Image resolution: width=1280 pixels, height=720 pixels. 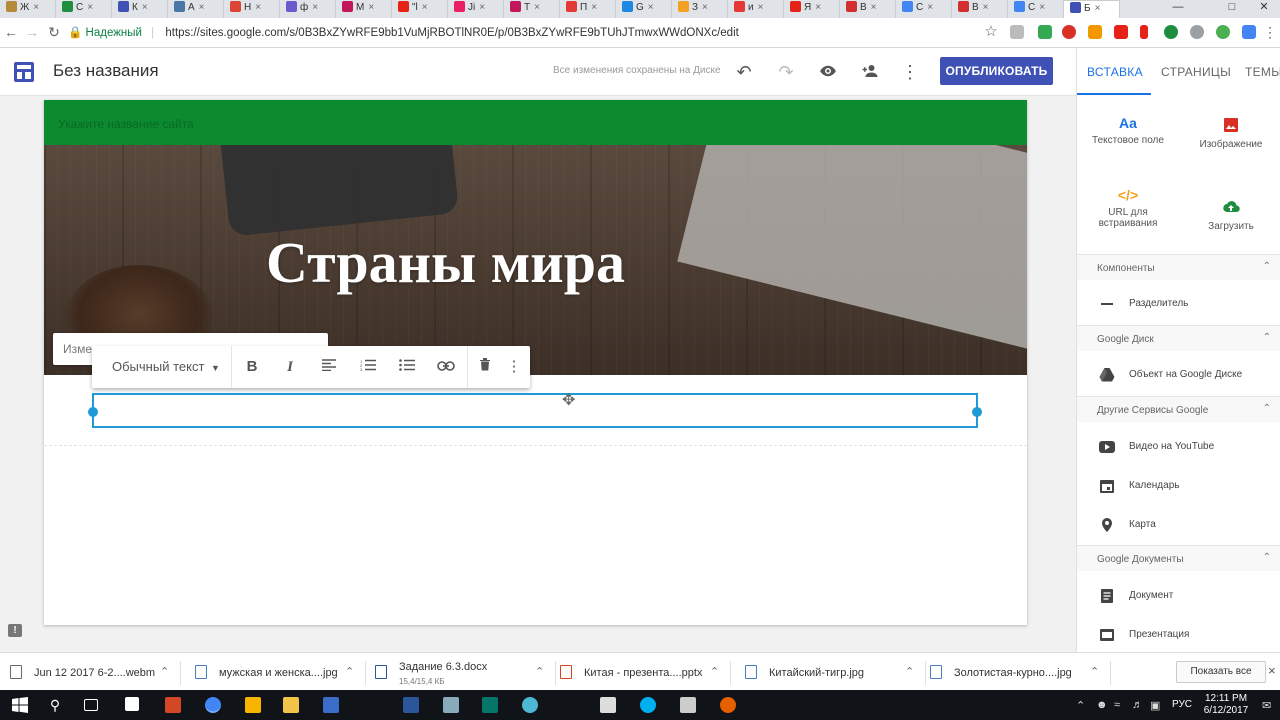 I want to click on browser-tab: Н ×, so click(x=252, y=9).